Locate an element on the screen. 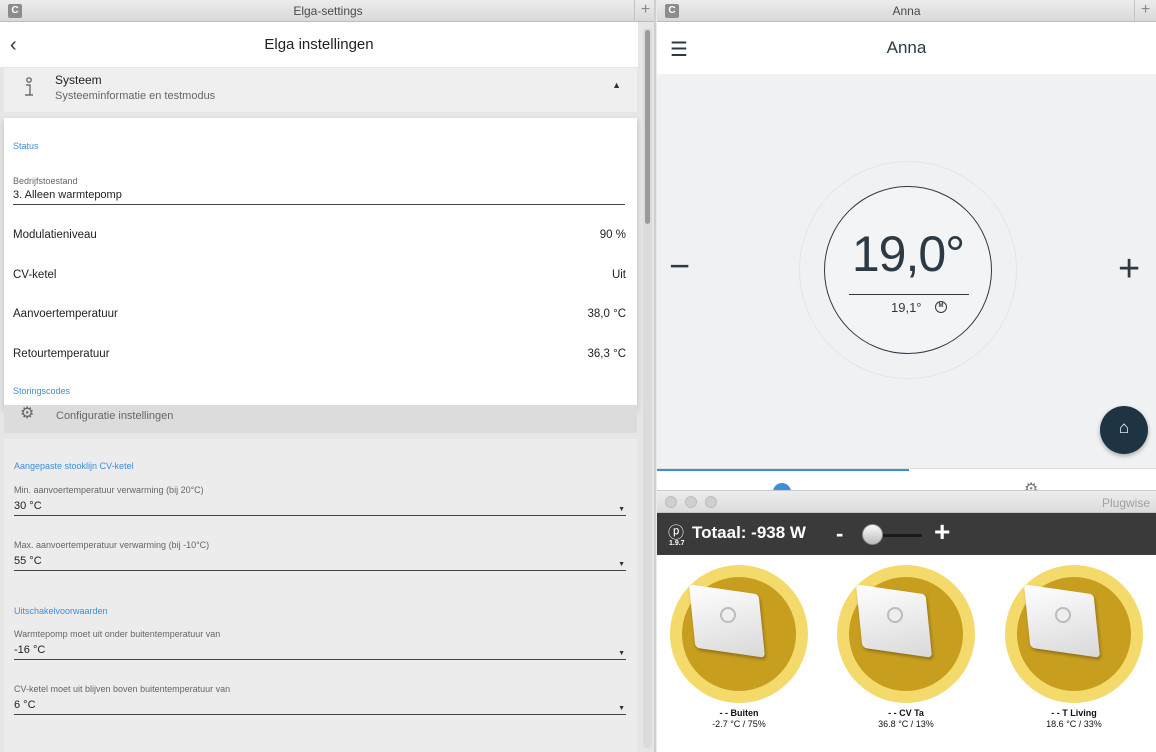  device-name: - - CV Ta is located at coordinates (906, 713).